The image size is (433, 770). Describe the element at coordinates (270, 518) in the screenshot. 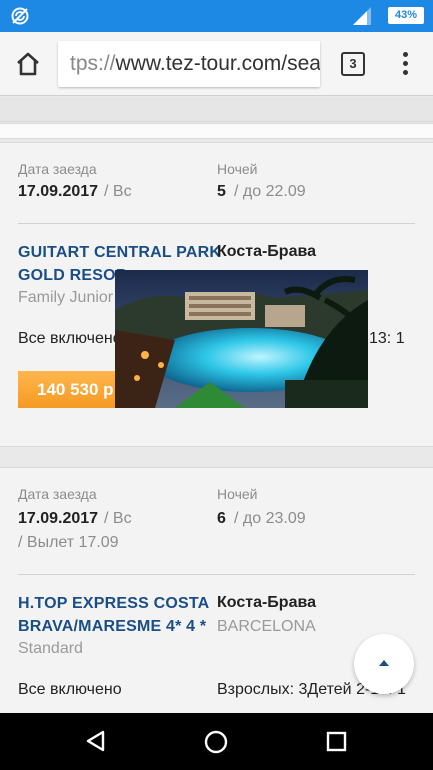

I see `until-date: / до 23.09` at that location.